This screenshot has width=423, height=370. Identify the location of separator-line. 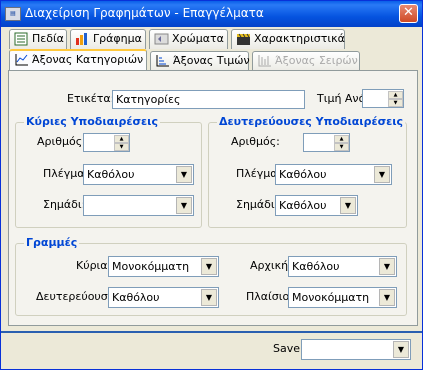
(211, 332).